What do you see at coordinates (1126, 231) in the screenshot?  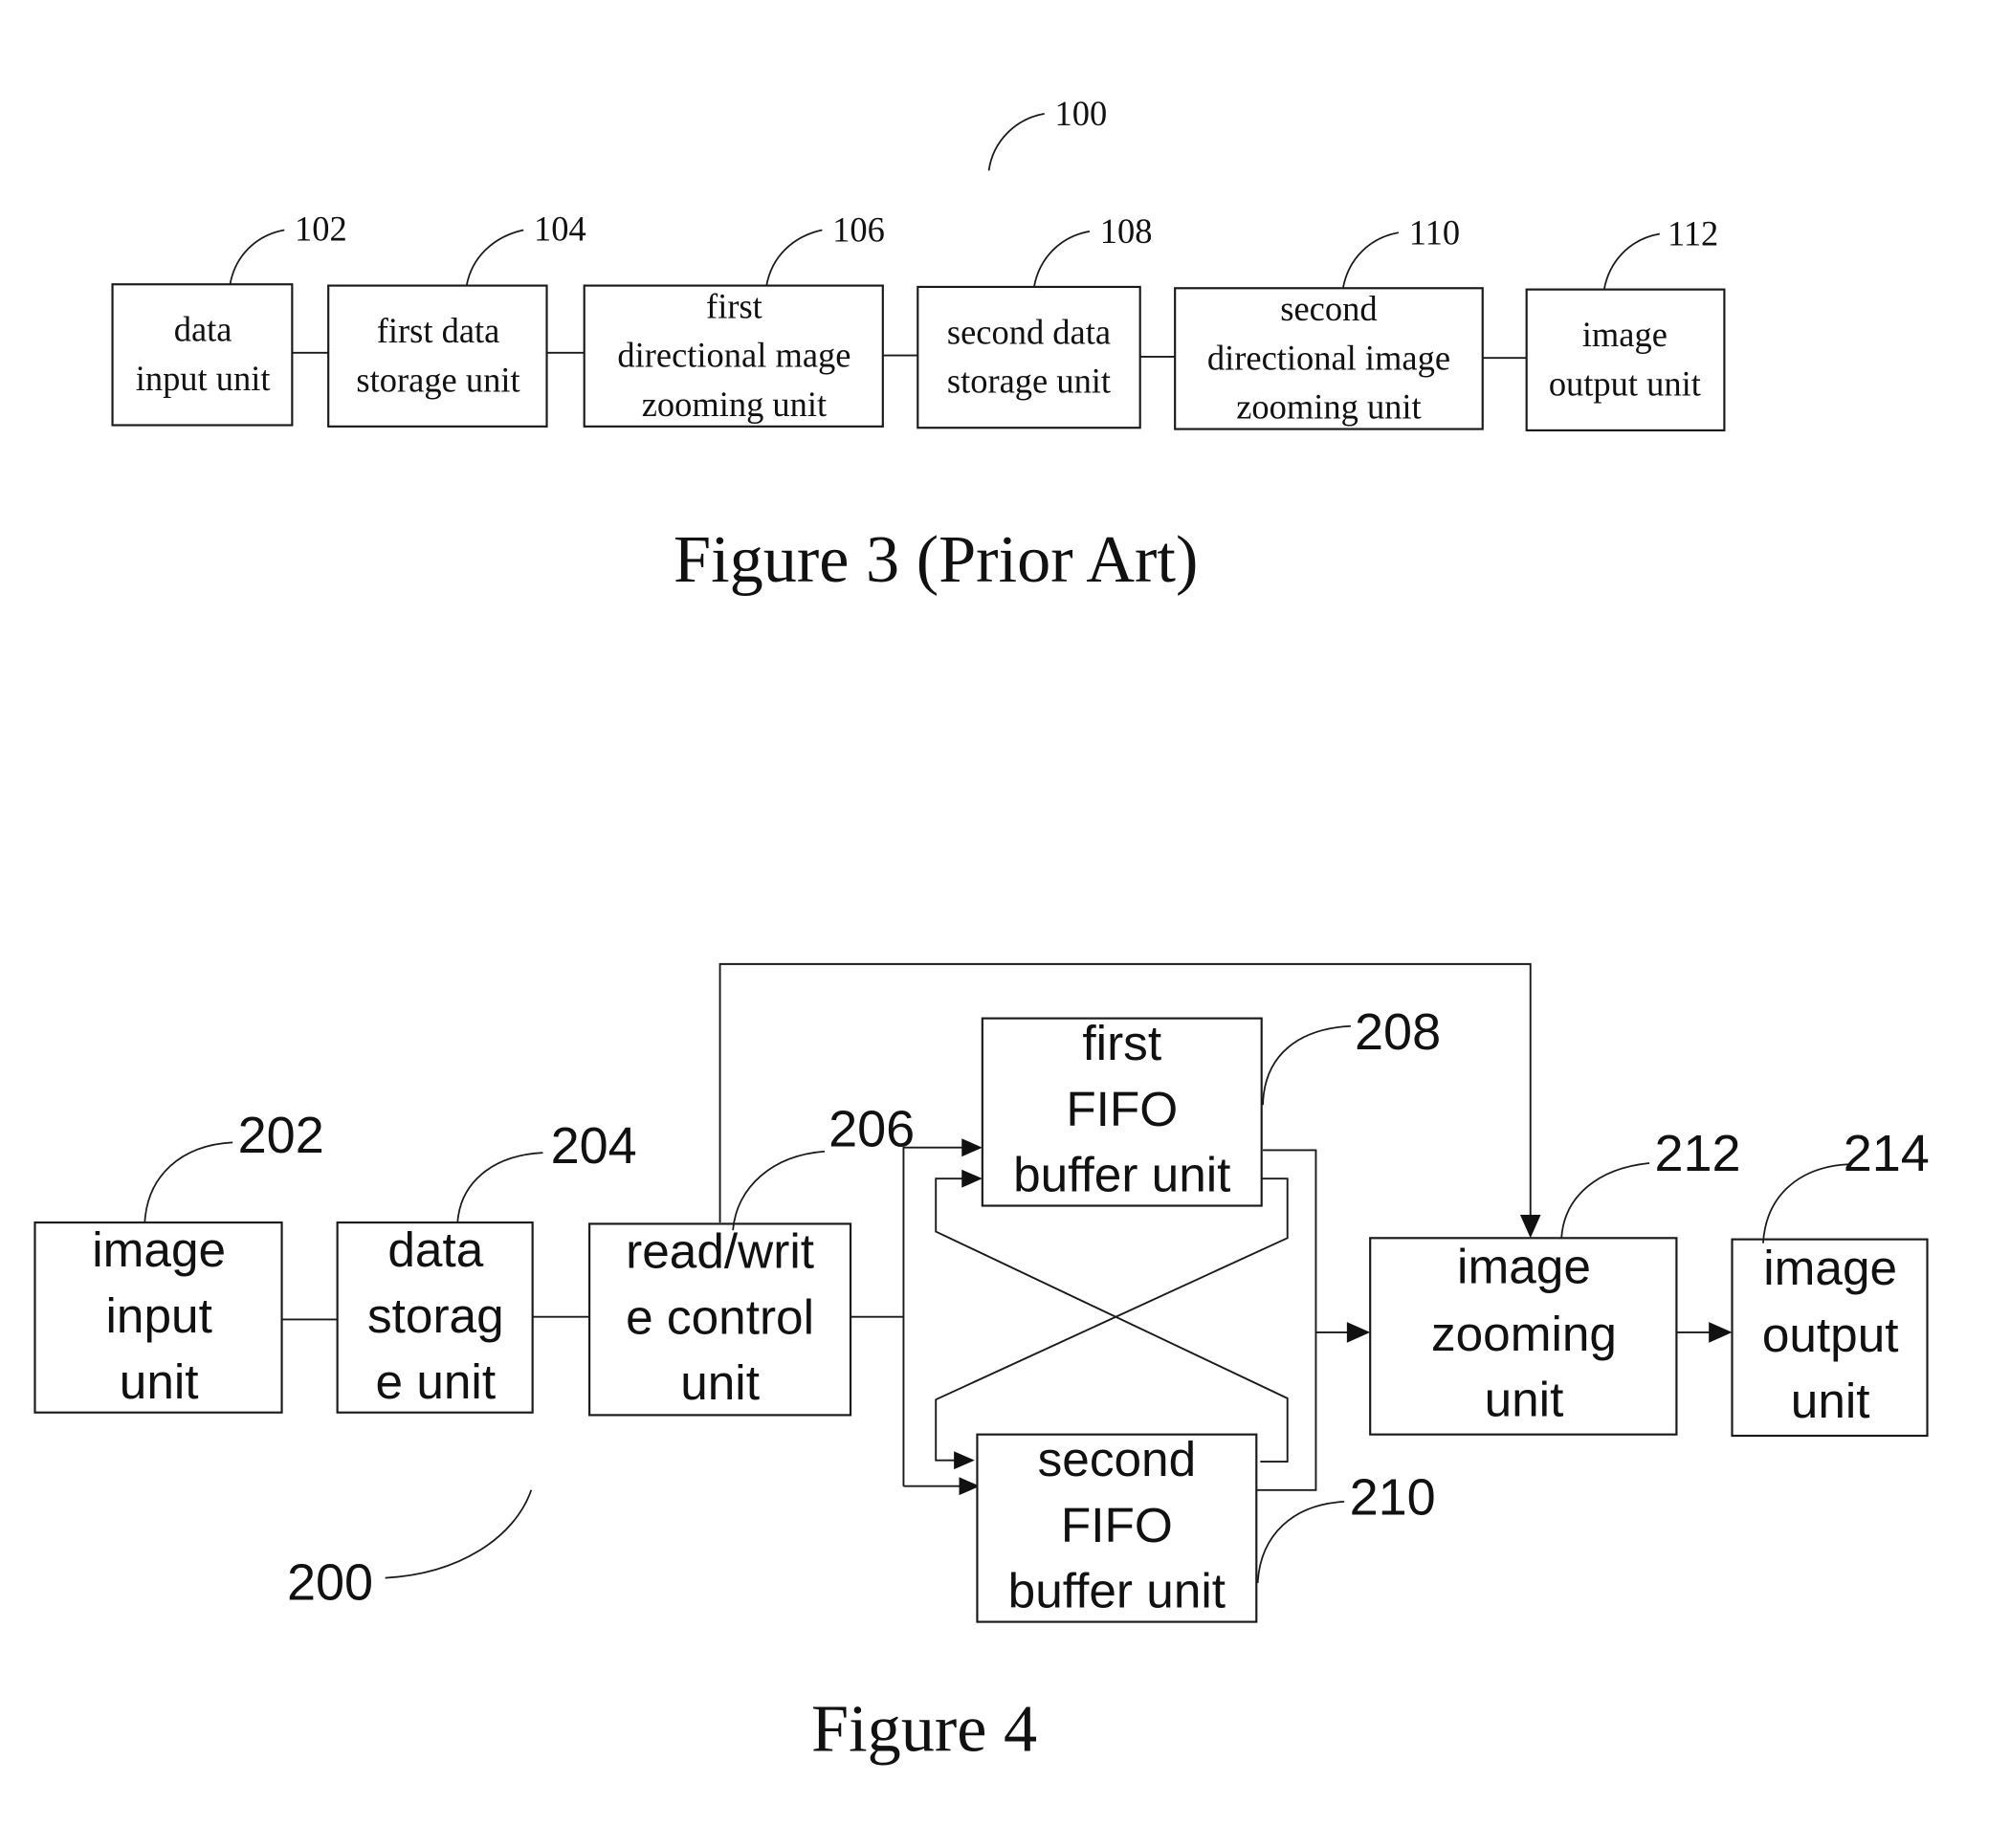 I see `ref-108: 108` at bounding box center [1126, 231].